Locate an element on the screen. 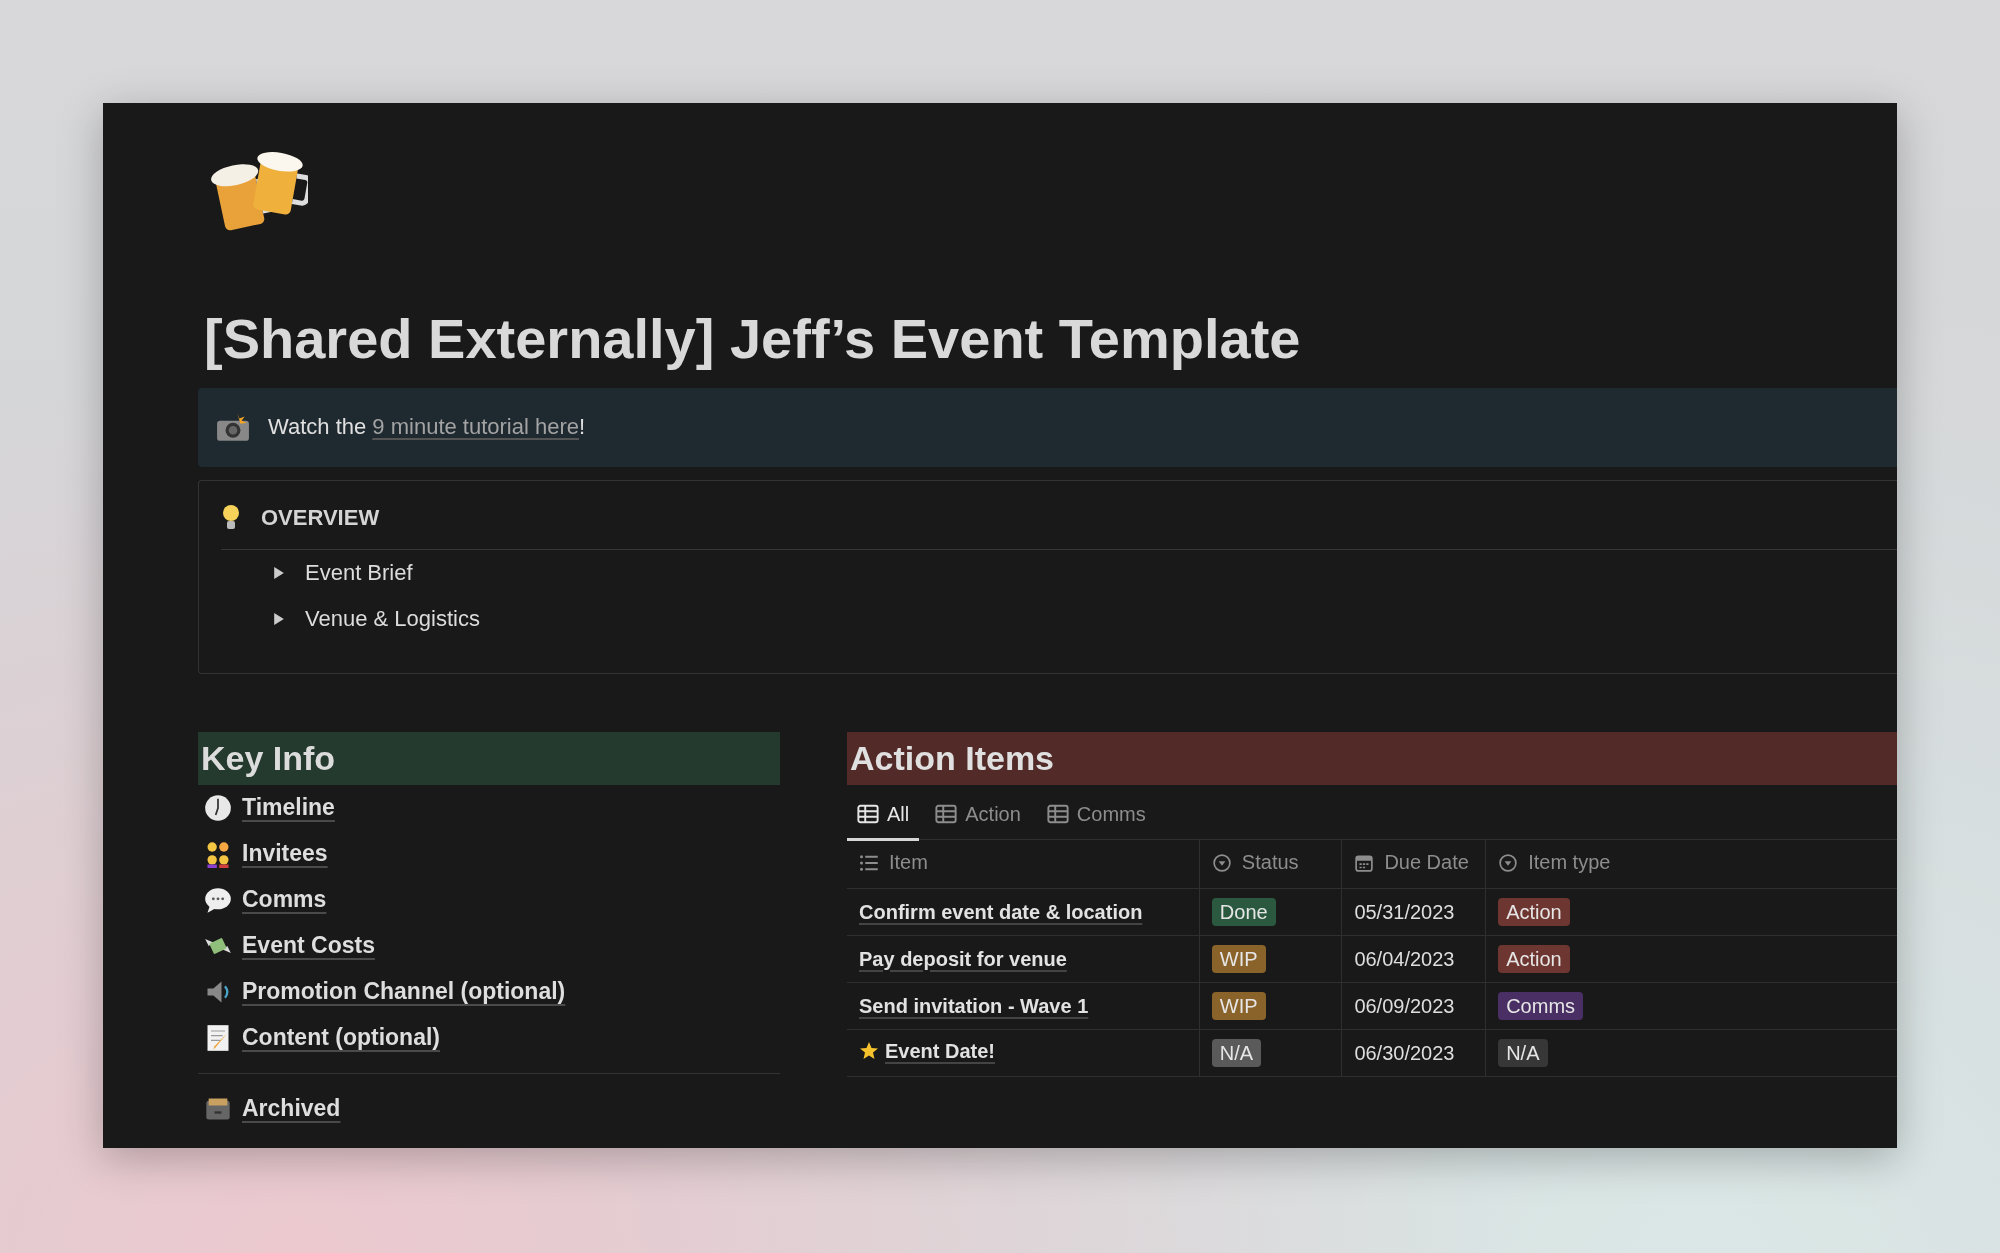 The image size is (2000, 1253). page-link: Archived is located at coordinates (291, 1109).